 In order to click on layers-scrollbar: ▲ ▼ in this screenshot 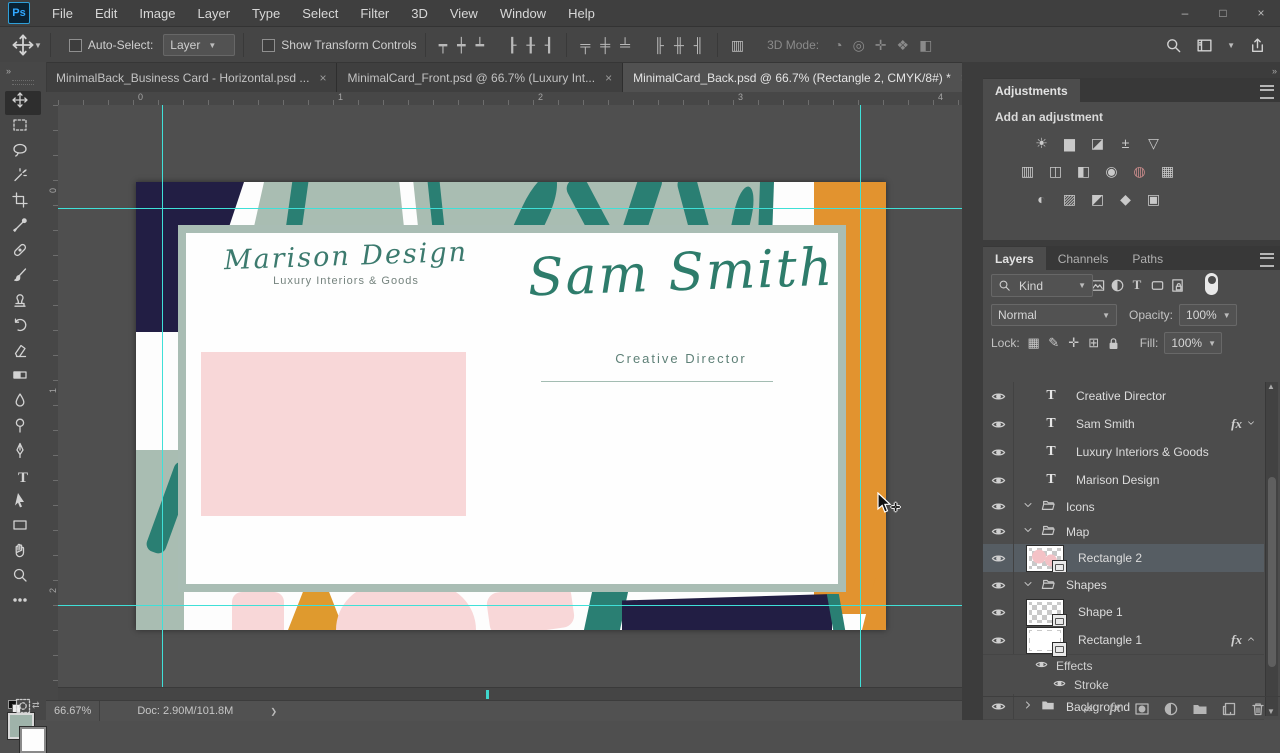, I will do `click(1271, 549)`.